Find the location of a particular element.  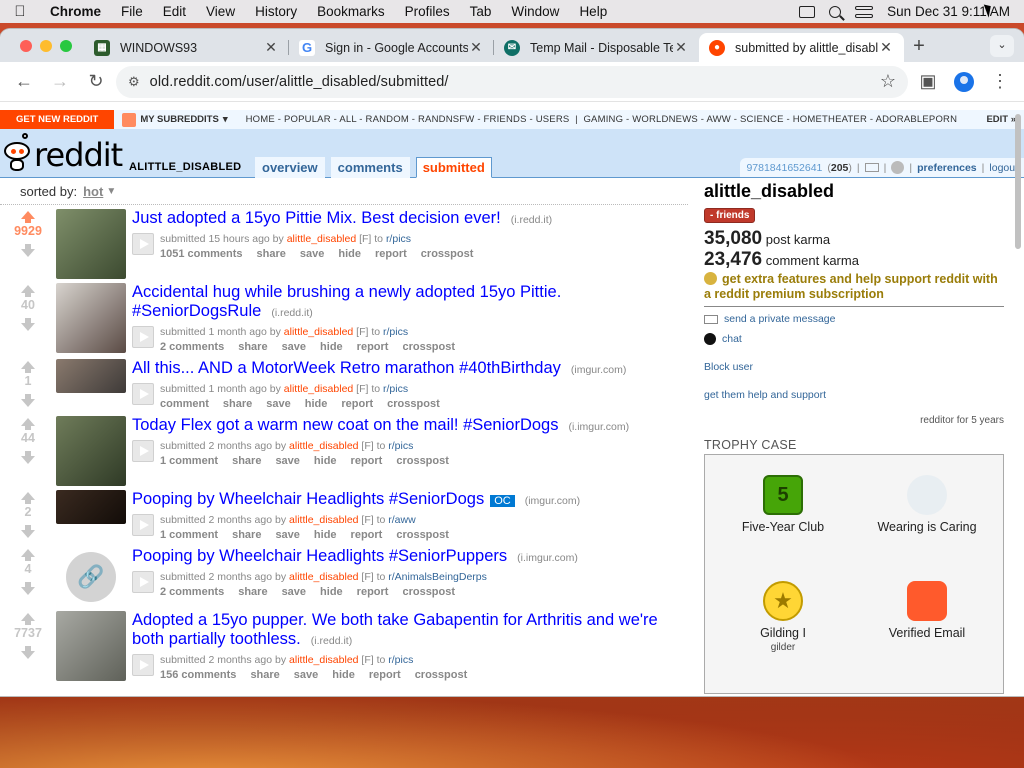

menu-profiles: Profiles is located at coordinates (427, 11).